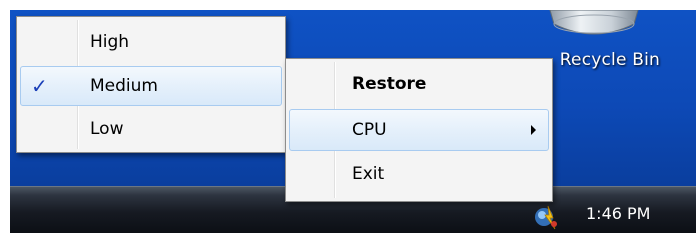 Image resolution: width=696 pixels, height=242 pixels. What do you see at coordinates (389, 84) in the screenshot?
I see `menu-item-label: Restore` at bounding box center [389, 84].